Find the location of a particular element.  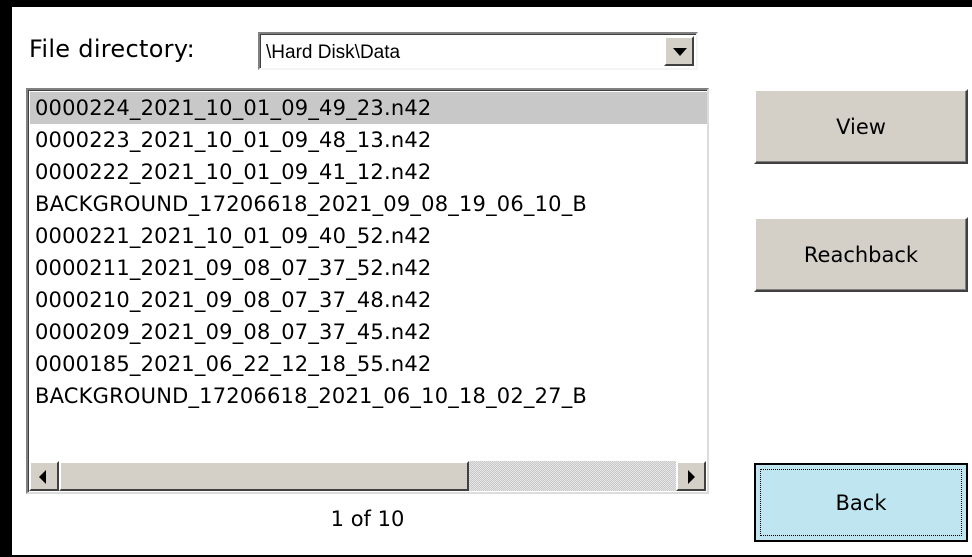

reachback-button: Reachback is located at coordinates (861, 254).